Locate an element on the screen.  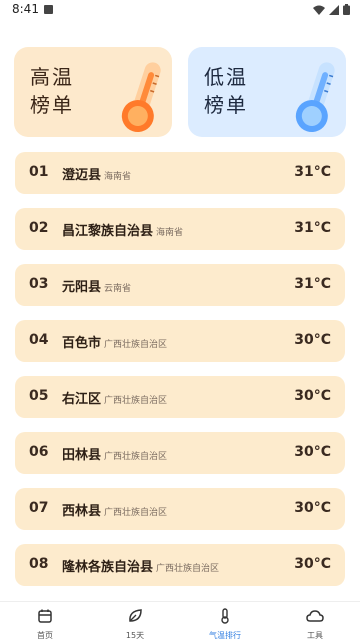
high-temp-title-line1: 高温 is located at coordinates (52, 77).